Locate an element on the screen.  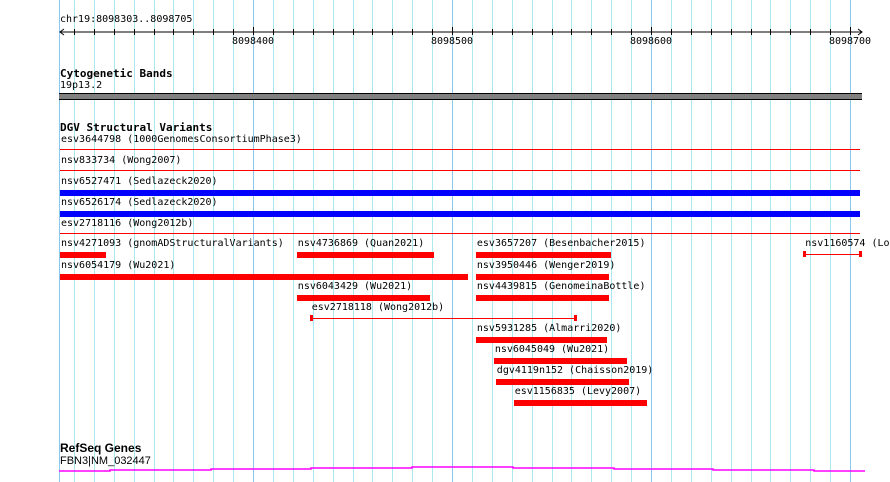
gene-model is located at coordinates (445, 470).